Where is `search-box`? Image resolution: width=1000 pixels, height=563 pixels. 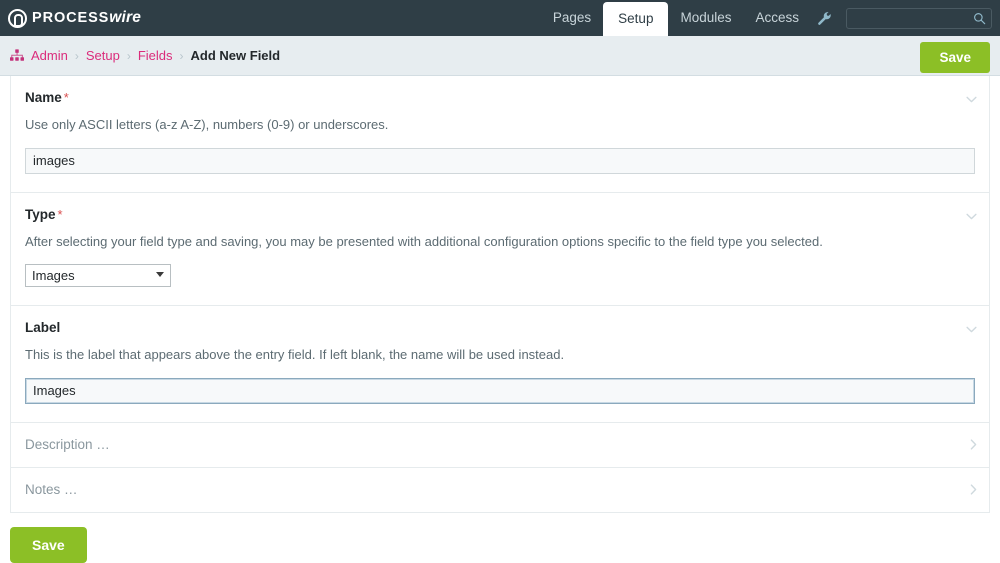
search-box is located at coordinates (919, 18).